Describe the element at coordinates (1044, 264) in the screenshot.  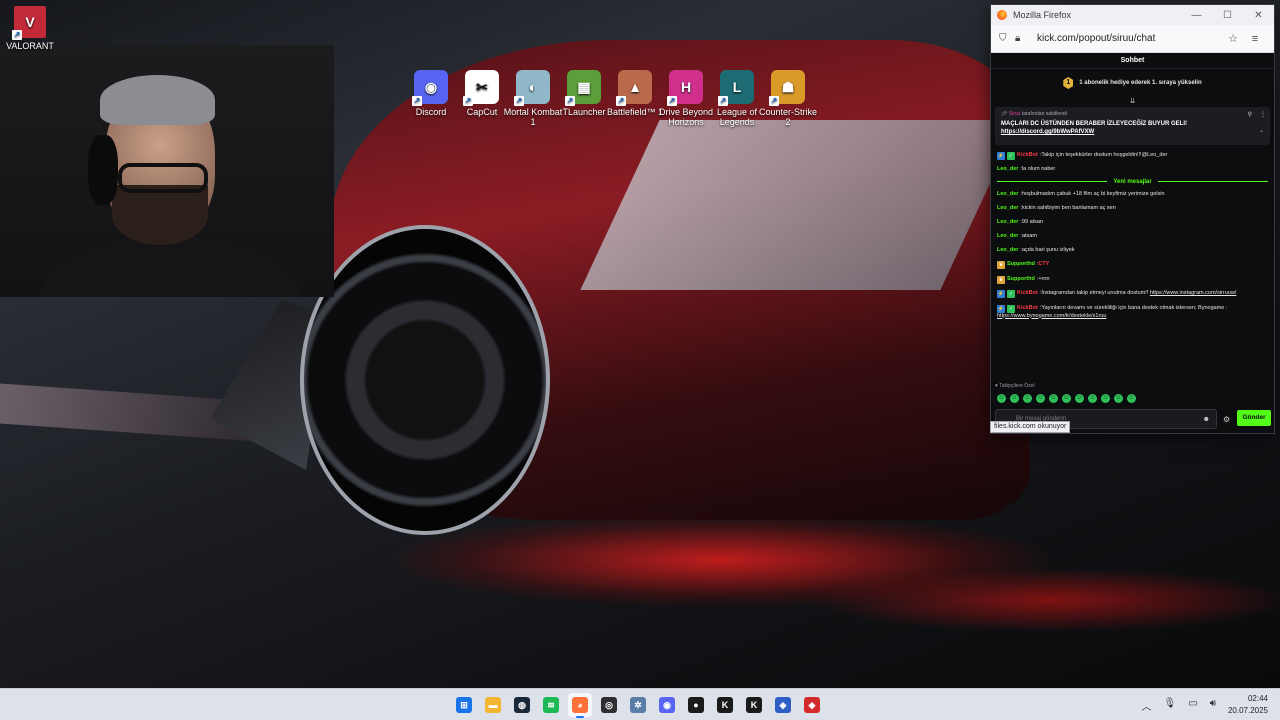
I see `chat-message-text: CTY` at that location.